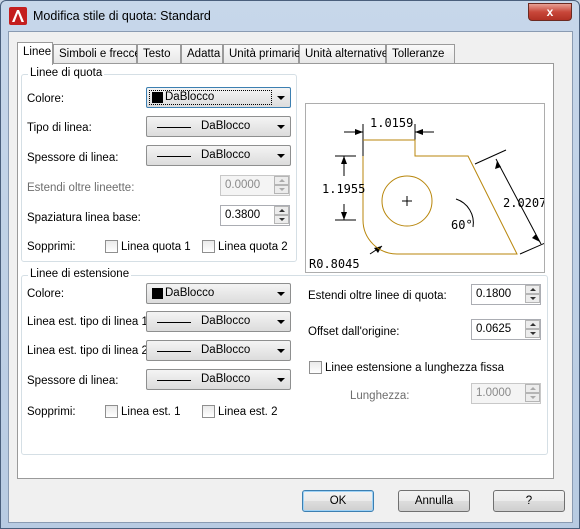 Image resolution: width=580 pixels, height=529 pixels. What do you see at coordinates (243, 215) in the screenshot?
I see `baseline-spacing-value: 0.3800` at bounding box center [243, 215].